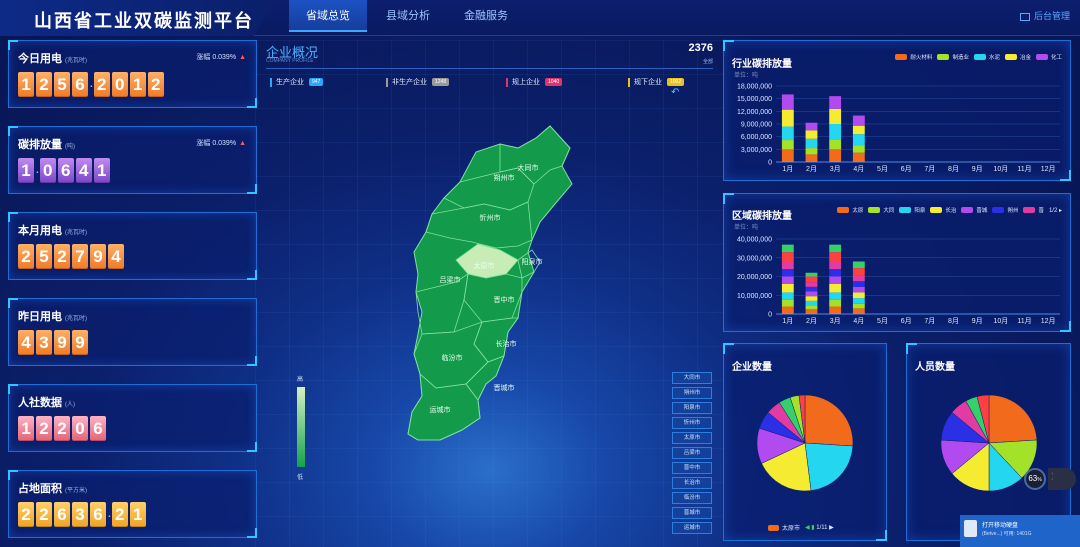 The width and height of the screenshot is (1080, 547). Describe the element at coordinates (504, 299) in the screenshot. I see `map-city-label: 晋中市` at that location.